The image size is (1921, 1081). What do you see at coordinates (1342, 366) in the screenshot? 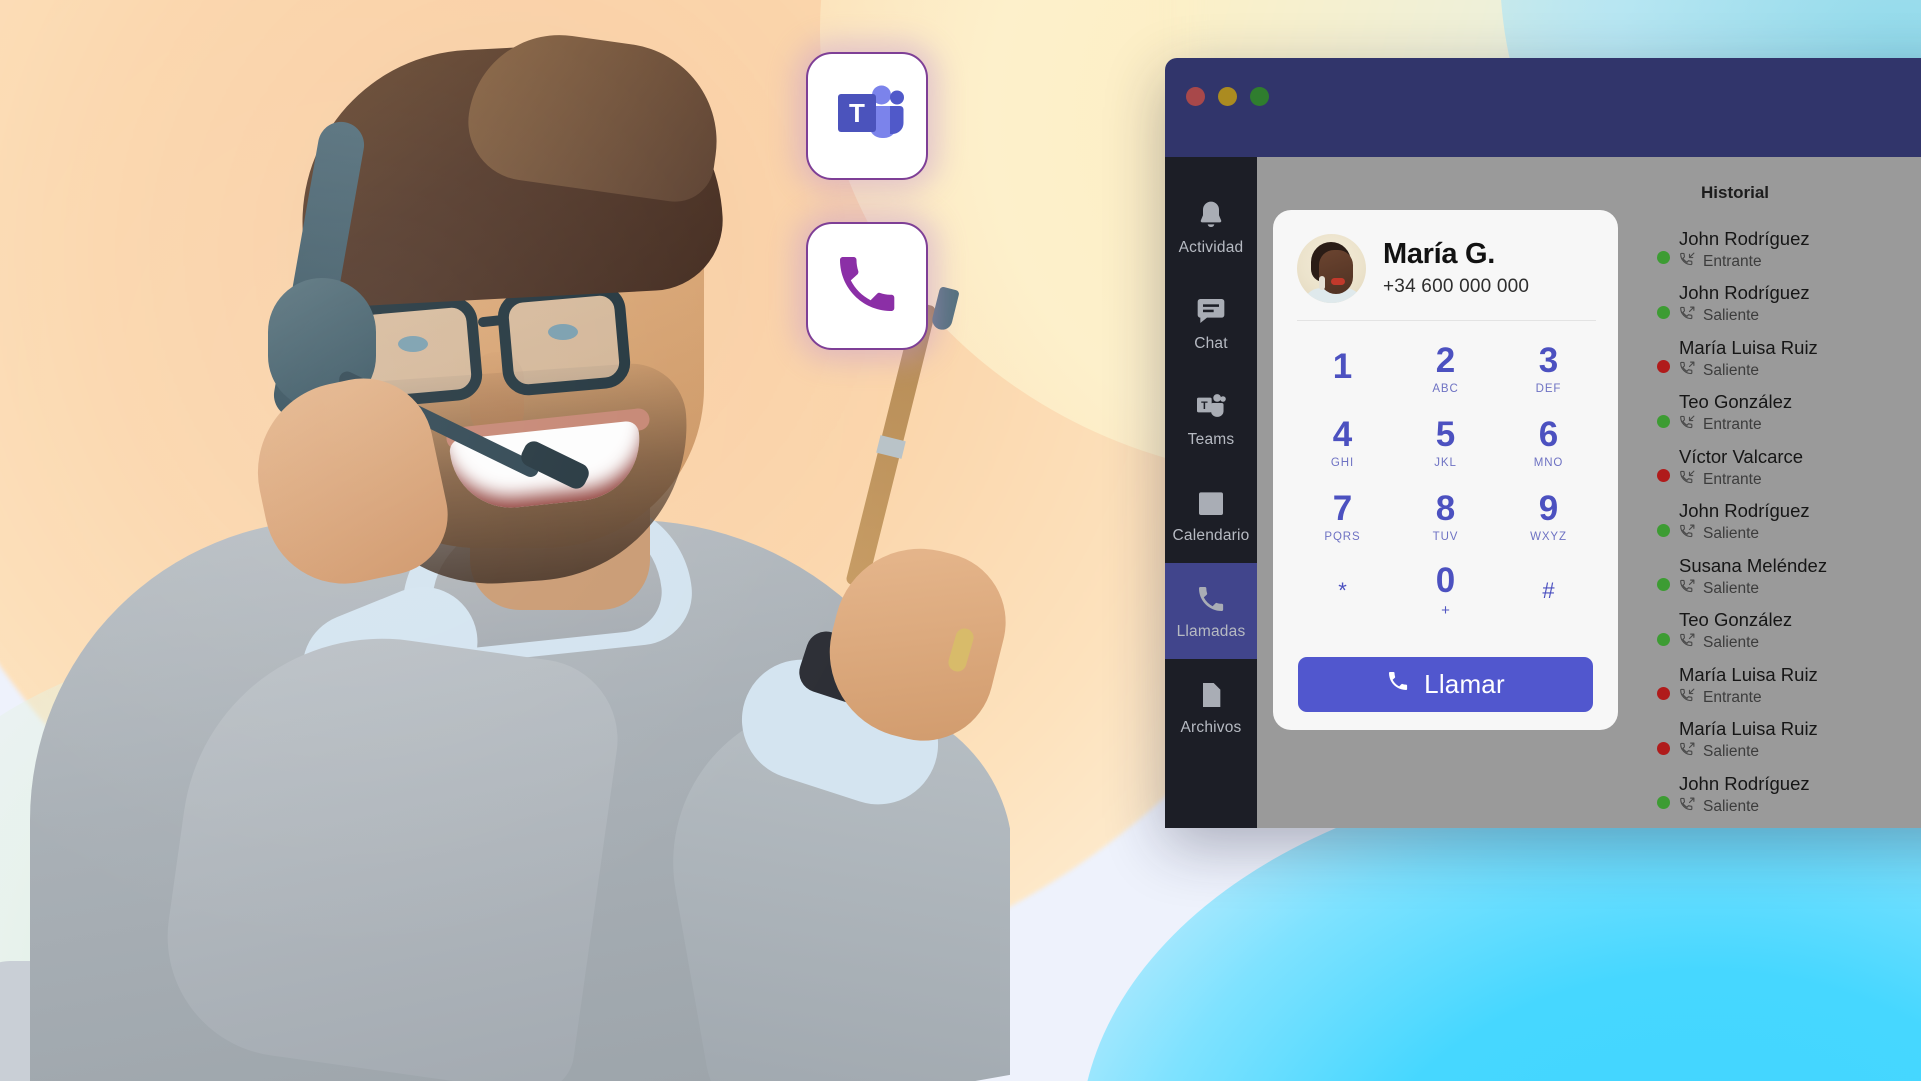
I see `dialpad-key-digit: 1` at bounding box center [1342, 366].